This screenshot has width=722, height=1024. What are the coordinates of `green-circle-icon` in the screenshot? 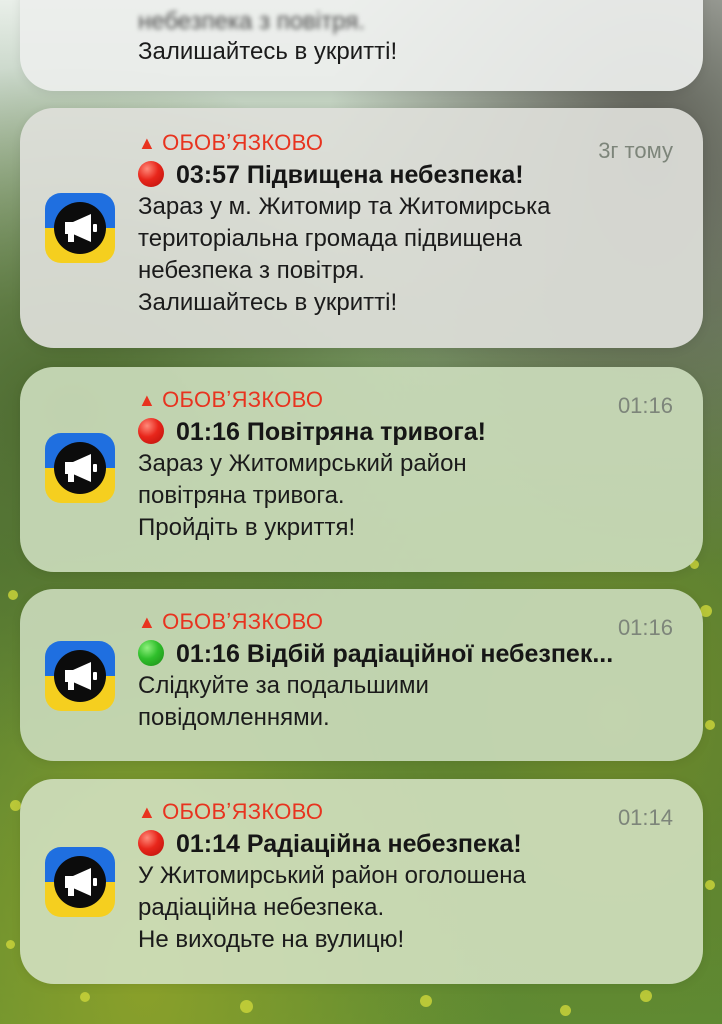 It's located at (151, 653).